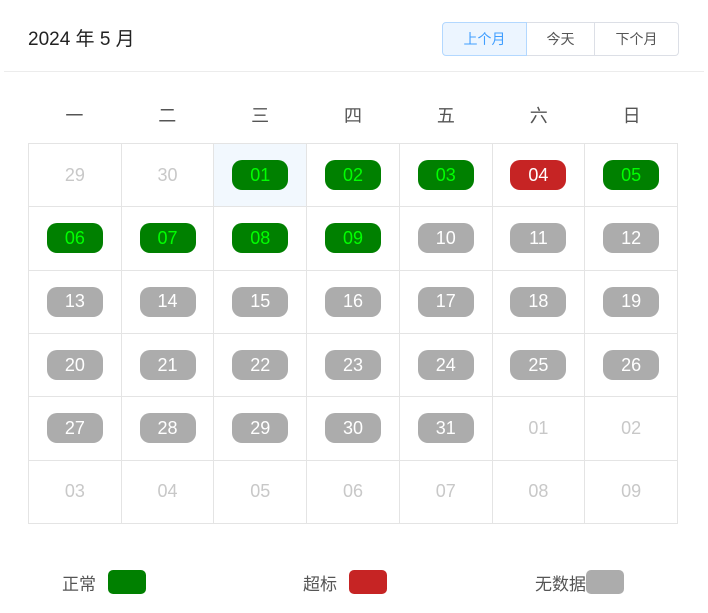 This screenshot has height=613, width=708. Describe the element at coordinates (605, 582) in the screenshot. I see `legend-swatch-nodata` at that location.